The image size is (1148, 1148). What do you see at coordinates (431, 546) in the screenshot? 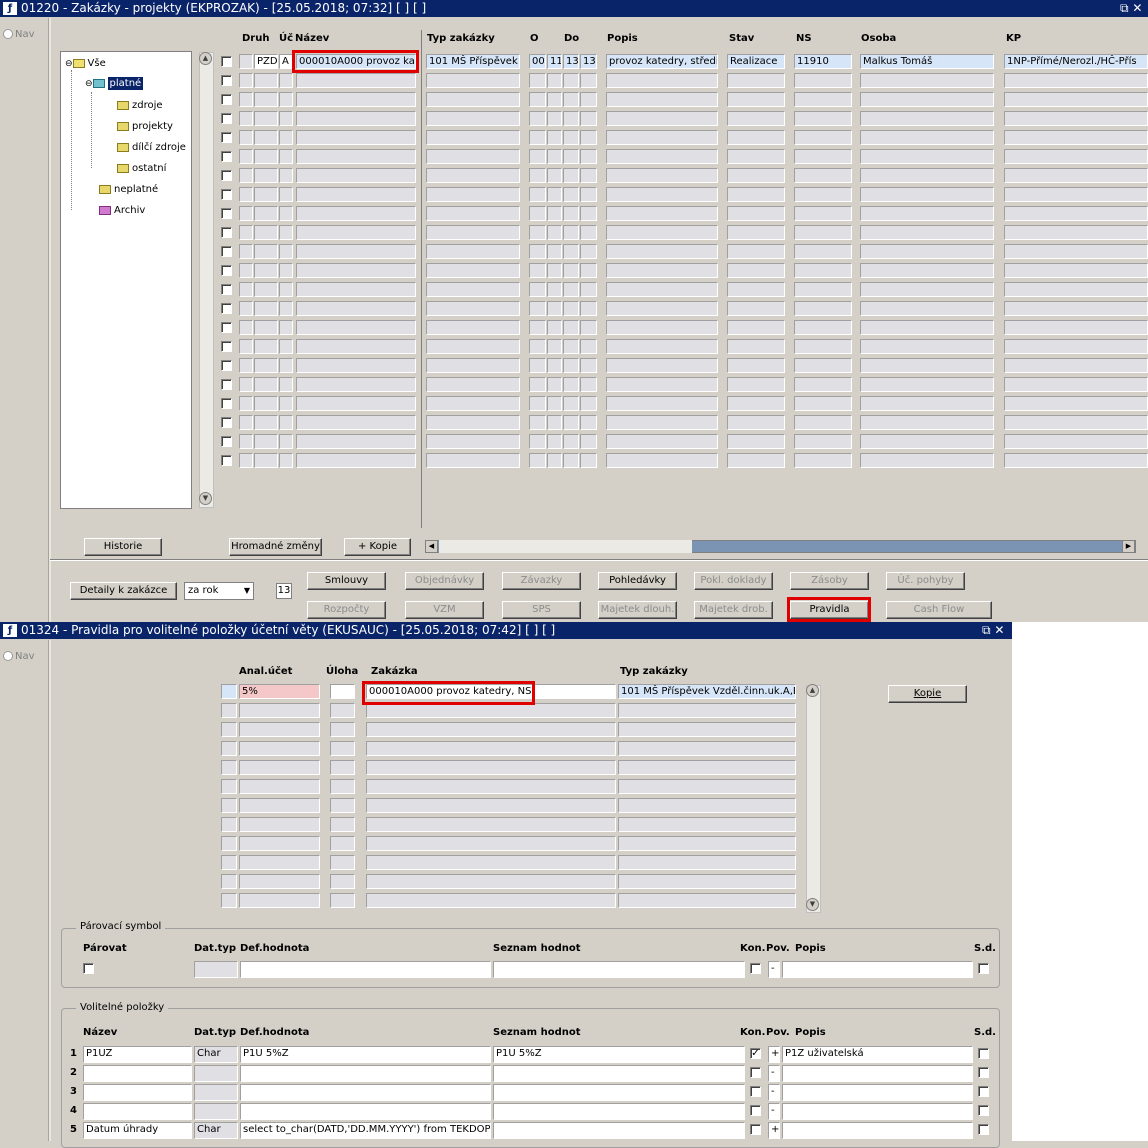
I see `scroll-left-icon: ◀` at bounding box center [431, 546].